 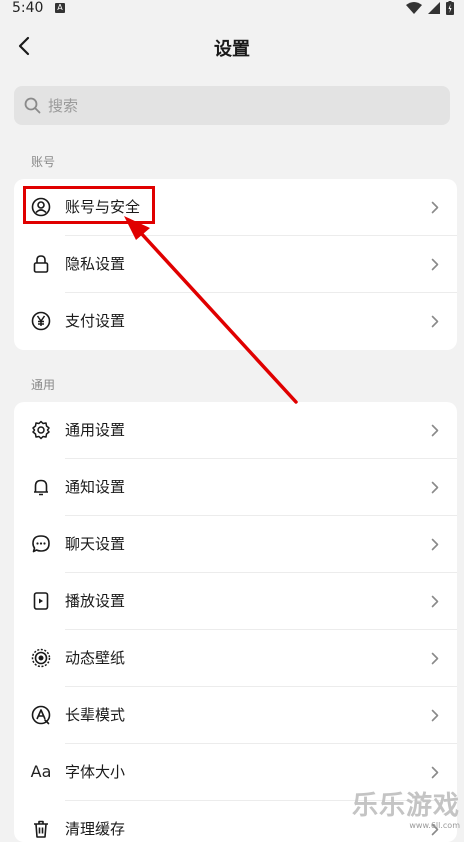 I want to click on settings-item-general: 通用设置, so click(x=235, y=430).